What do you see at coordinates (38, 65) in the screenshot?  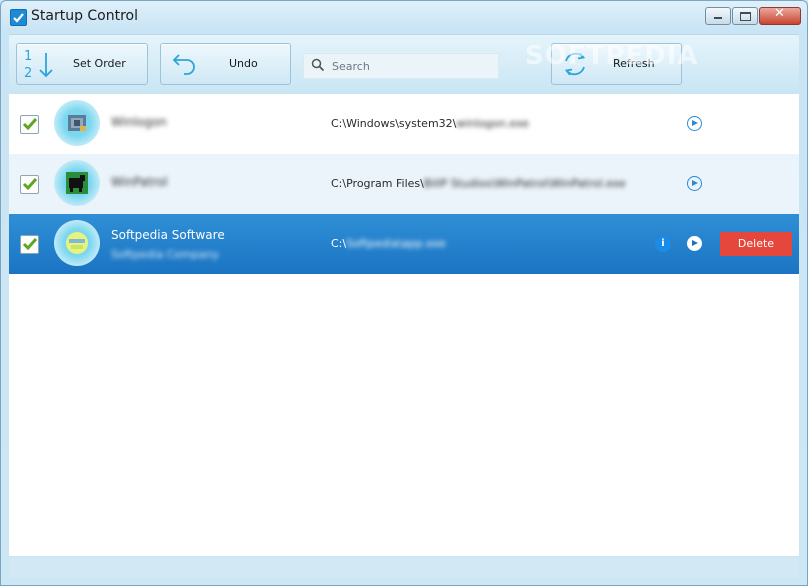 I see `set-order-icon: 1 2` at bounding box center [38, 65].